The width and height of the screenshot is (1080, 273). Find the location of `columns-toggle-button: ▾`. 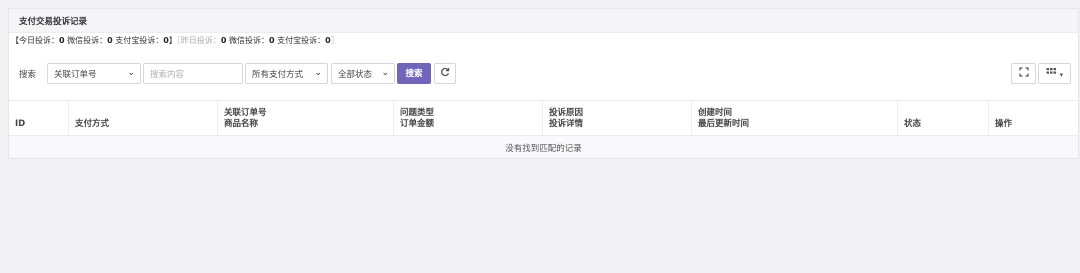

columns-toggle-button: ▾ is located at coordinates (1054, 73).